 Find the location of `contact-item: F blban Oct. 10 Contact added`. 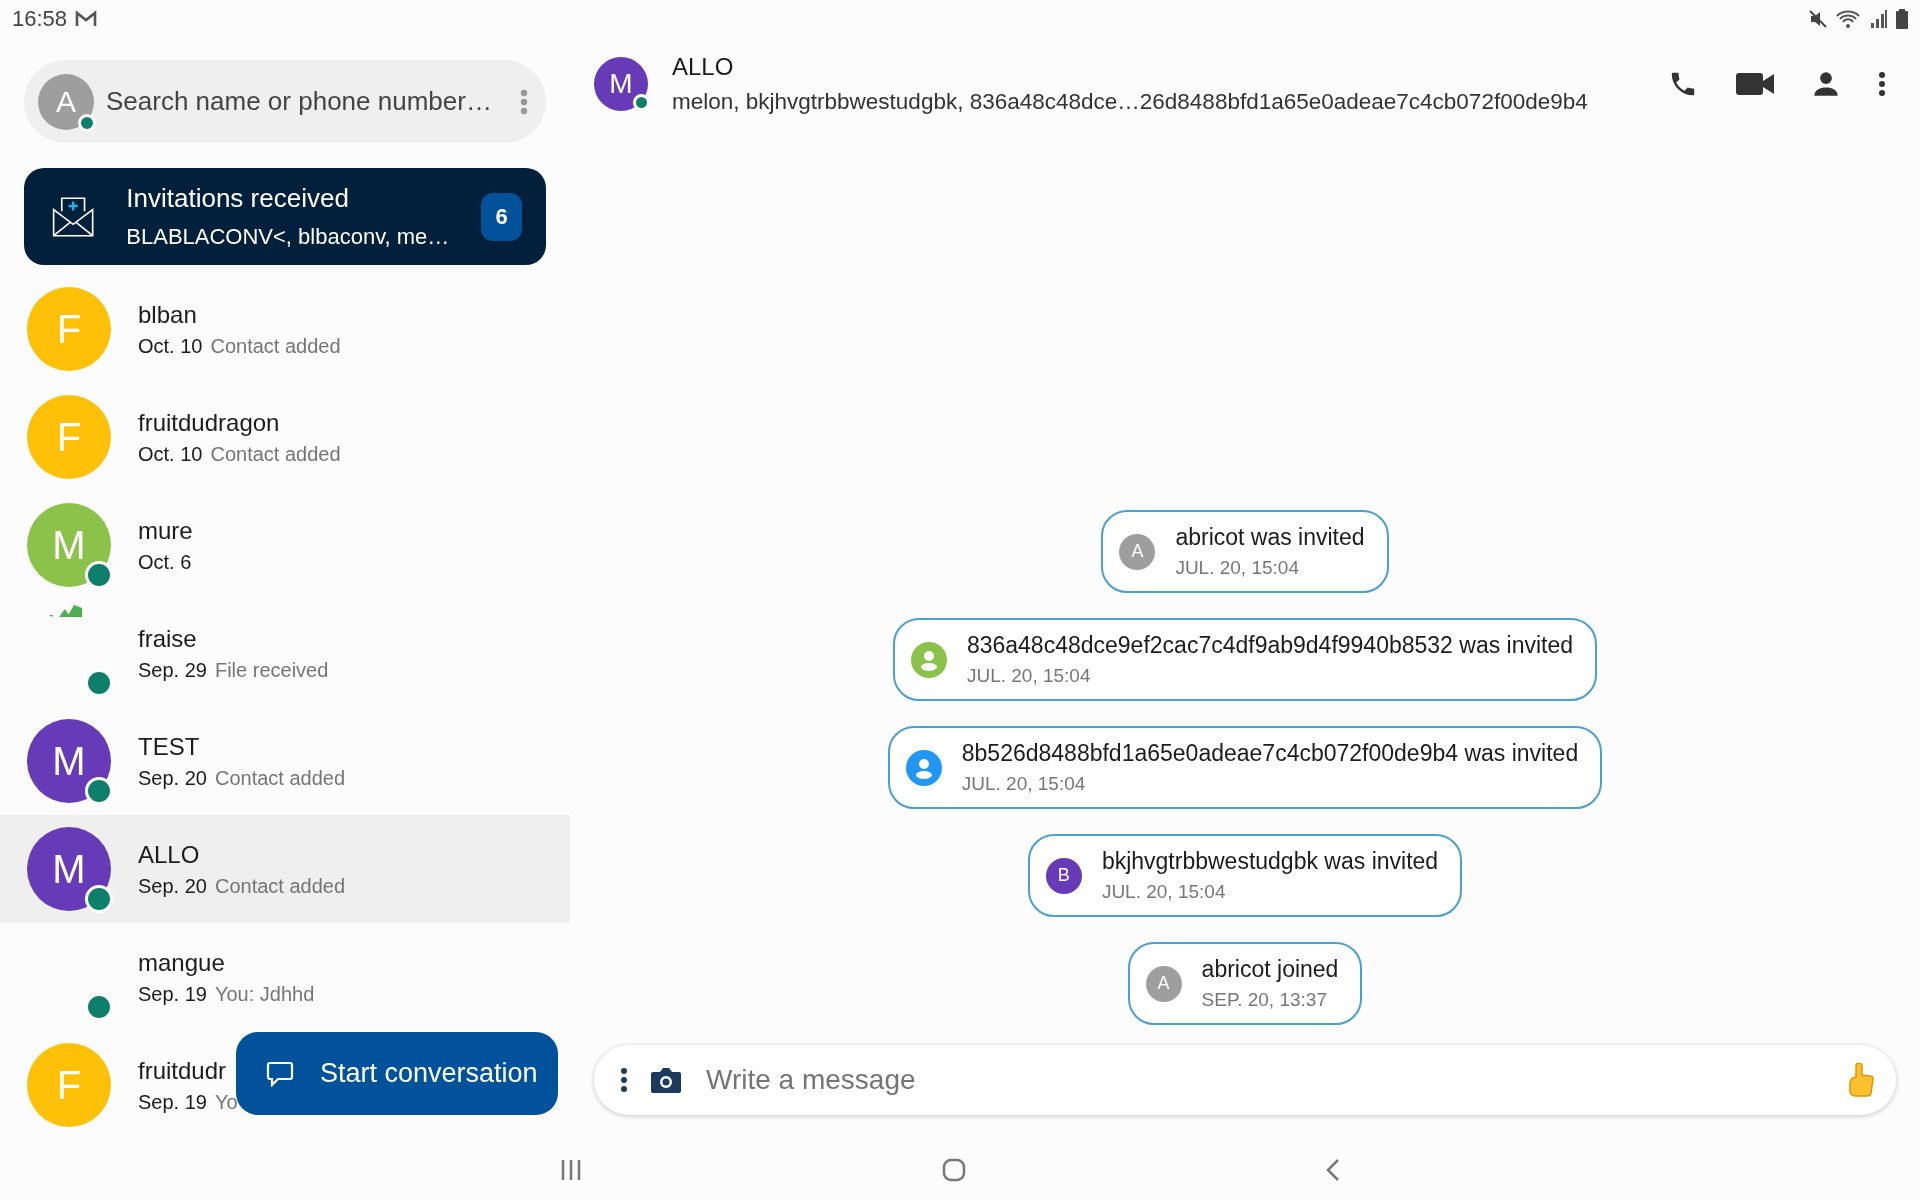

contact-item: F blban Oct. 10 Contact added is located at coordinates (170, 329).